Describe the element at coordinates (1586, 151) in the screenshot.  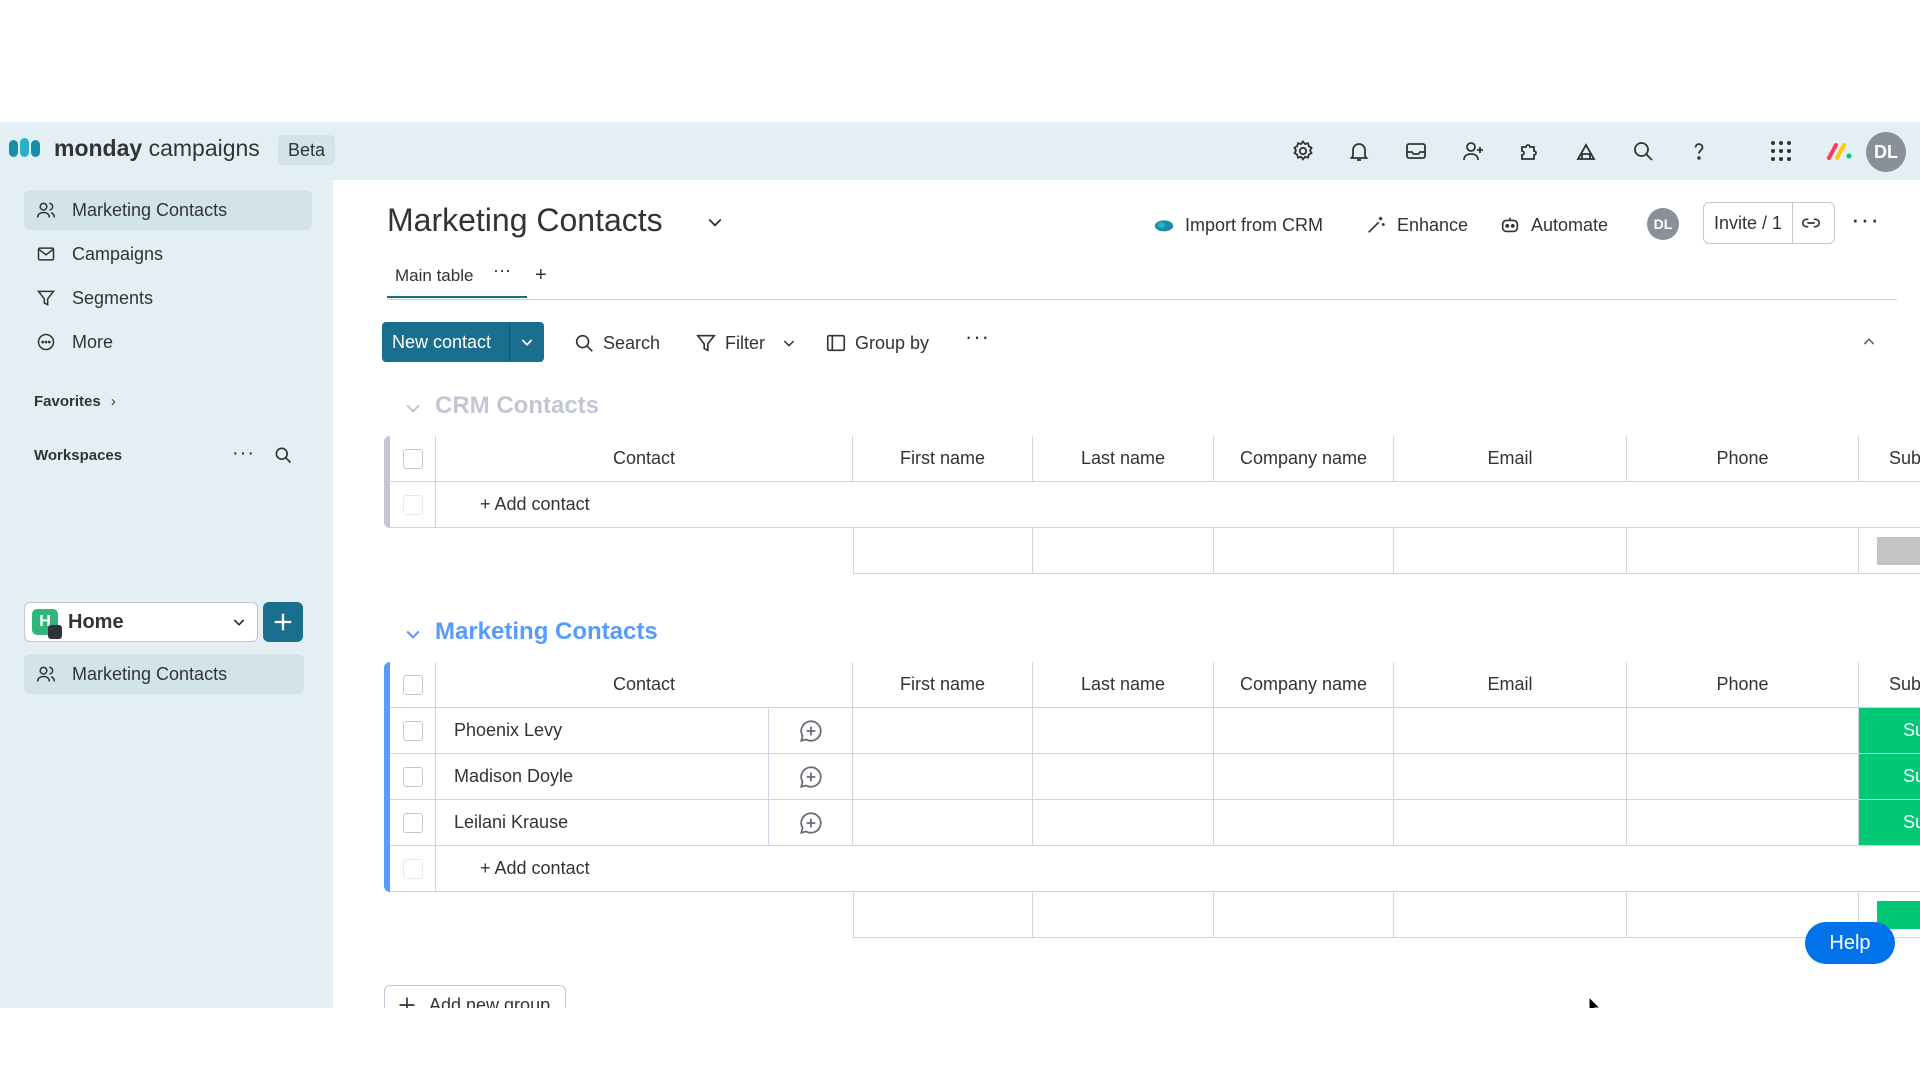
I see `marketplace-icon` at that location.